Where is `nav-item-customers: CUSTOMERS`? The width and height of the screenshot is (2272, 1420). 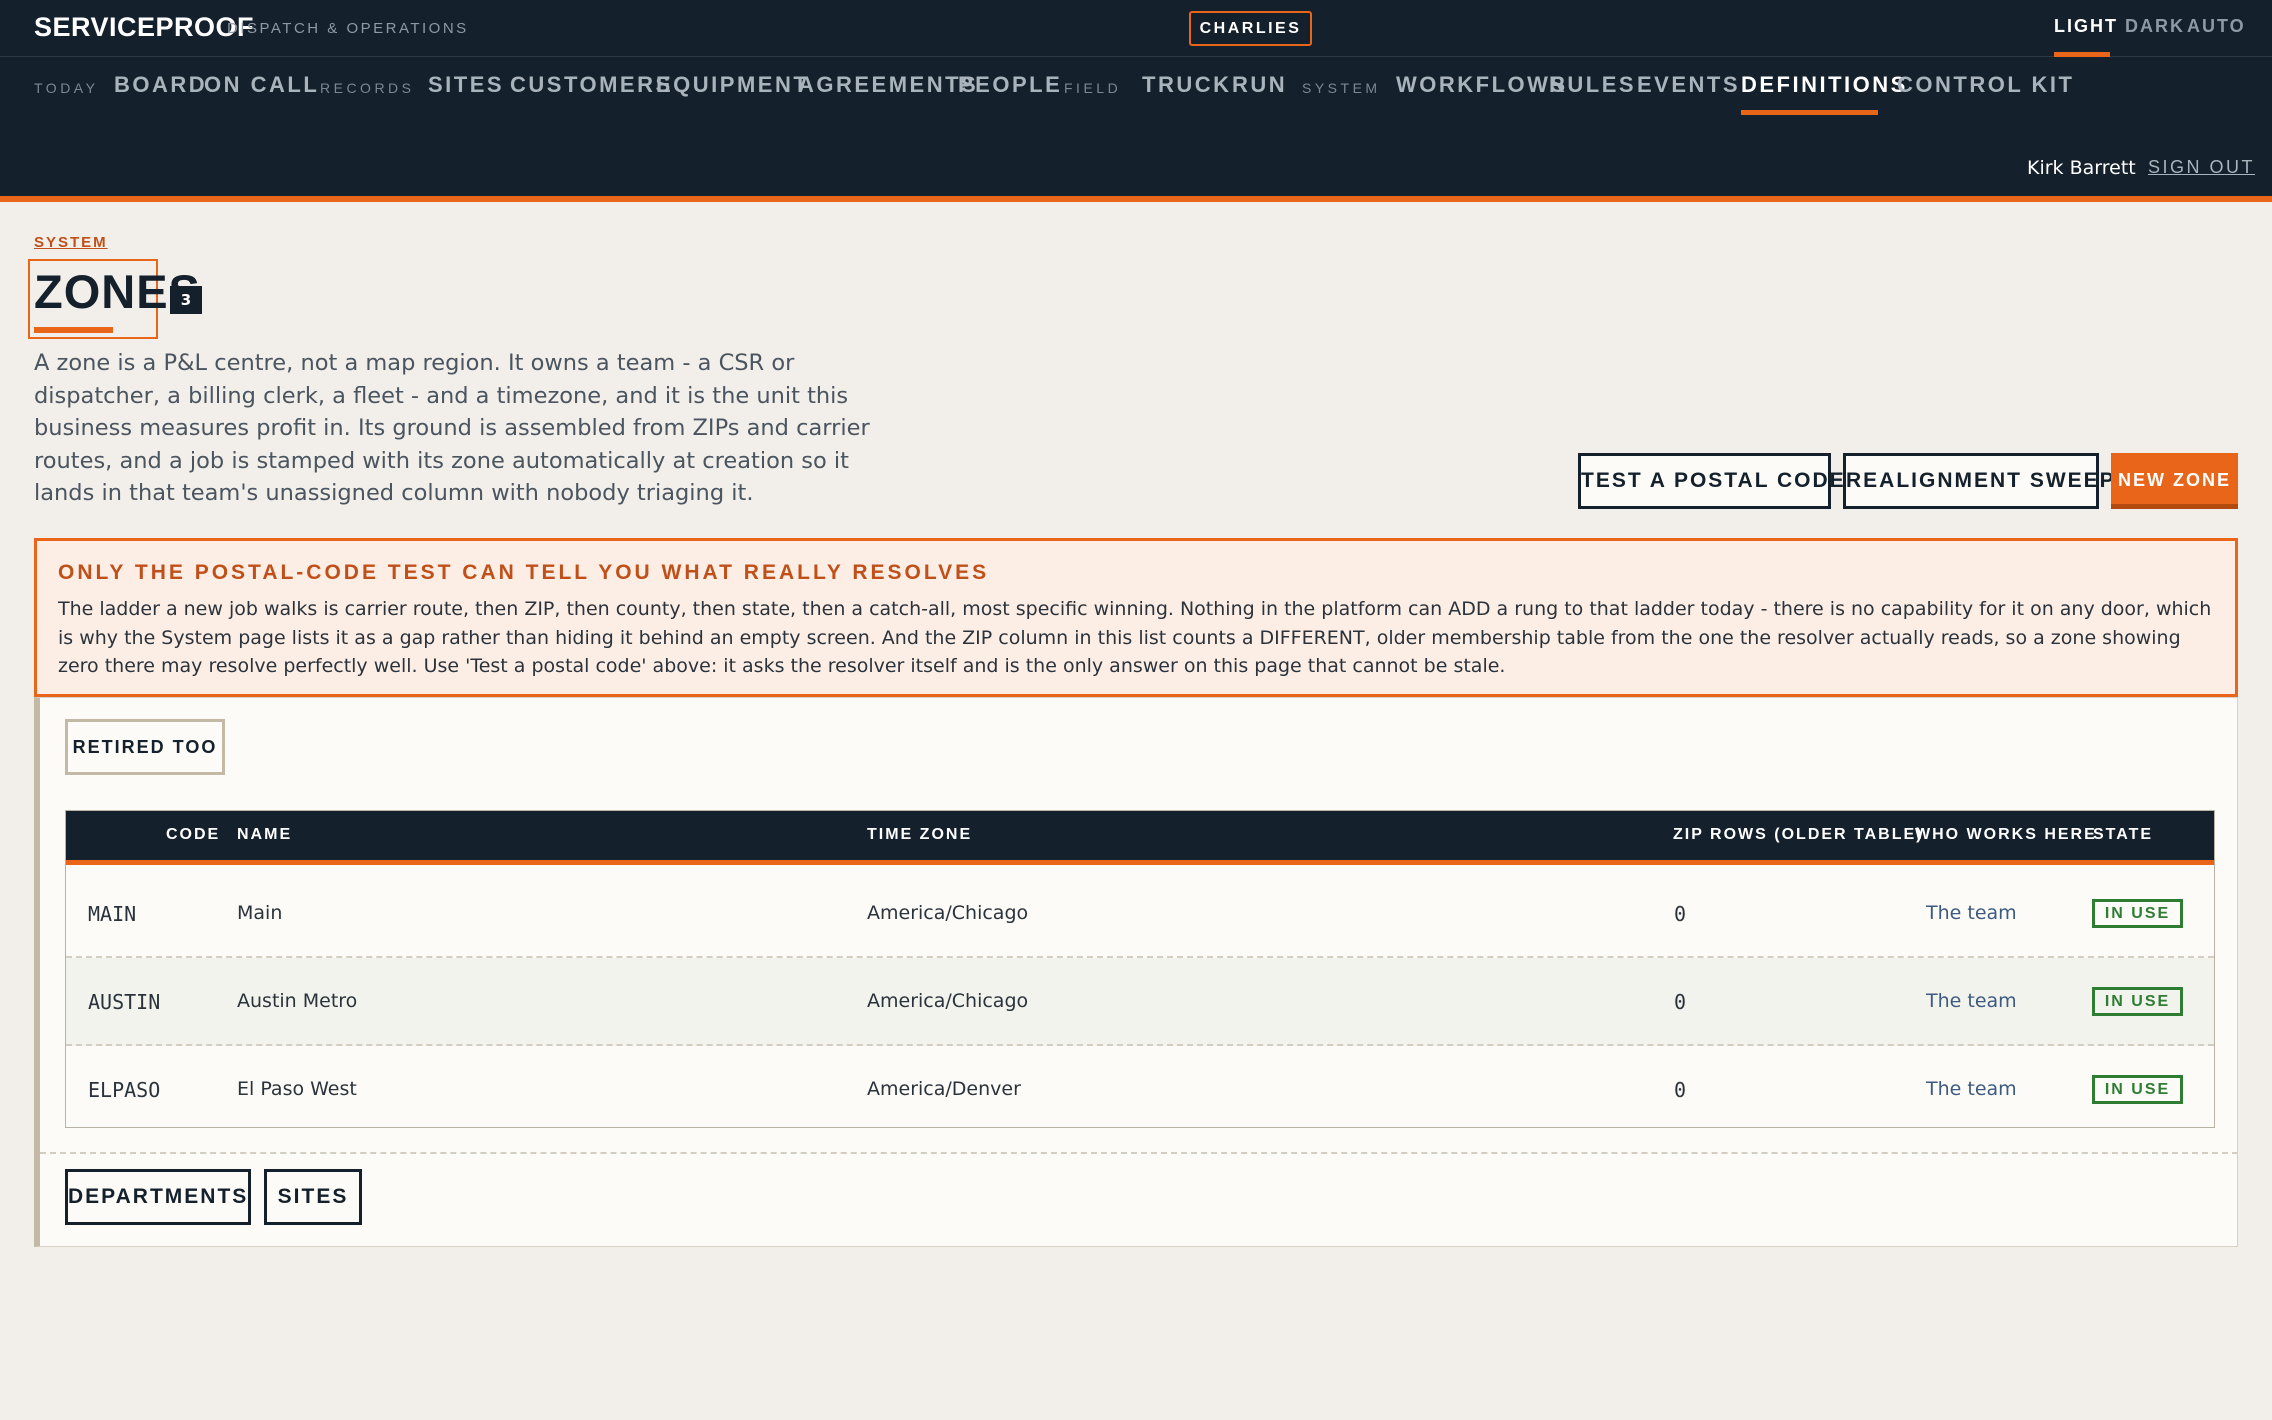
nav-item-customers: CUSTOMERS is located at coordinates (591, 85).